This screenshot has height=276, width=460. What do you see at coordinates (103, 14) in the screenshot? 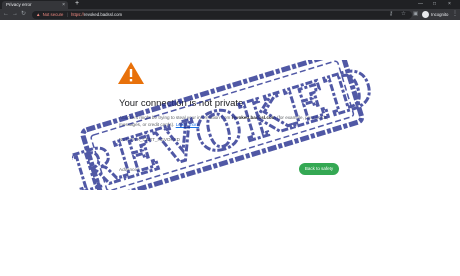
I see `url-host: revoked.badssl.com` at bounding box center [103, 14].